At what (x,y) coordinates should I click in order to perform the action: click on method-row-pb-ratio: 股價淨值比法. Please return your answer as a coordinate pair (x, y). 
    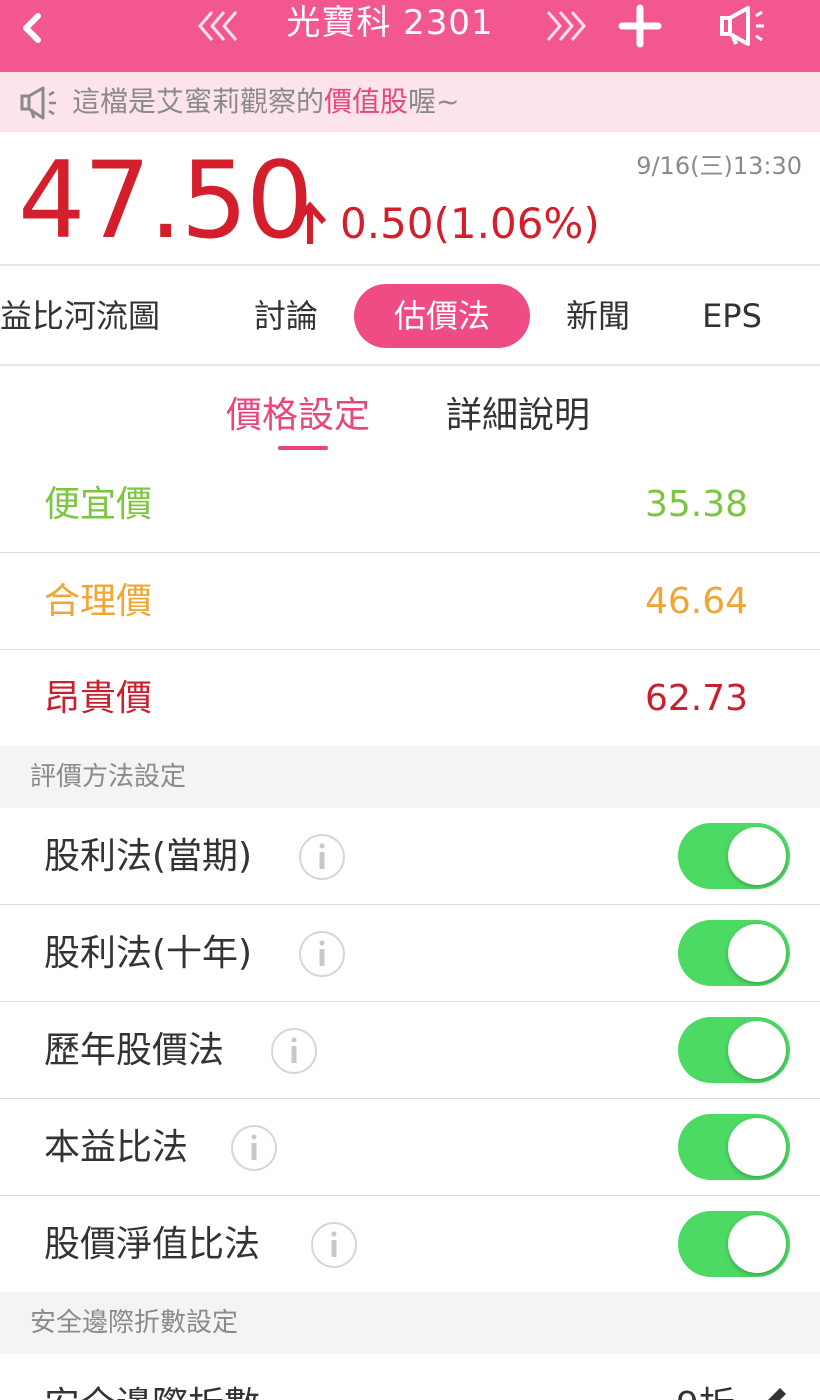
    Looking at the image, I should click on (410, 1244).